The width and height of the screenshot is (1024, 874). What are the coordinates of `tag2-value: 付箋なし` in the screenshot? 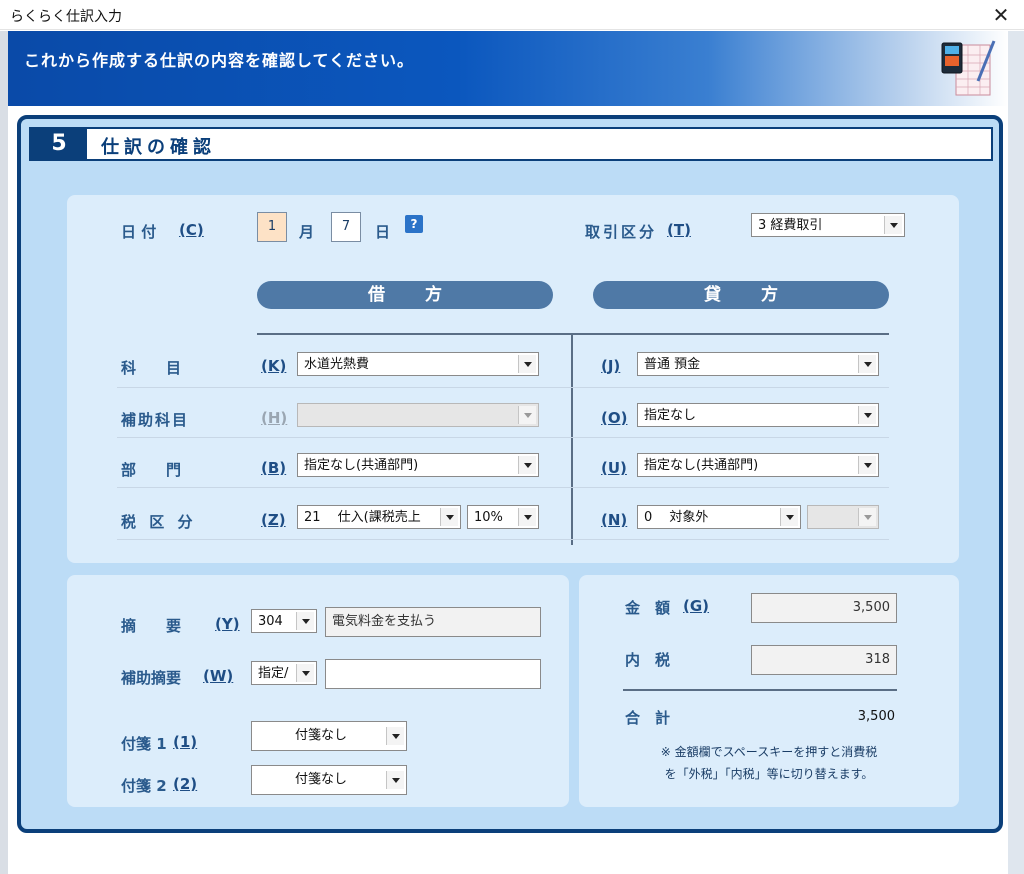 It's located at (320, 779).